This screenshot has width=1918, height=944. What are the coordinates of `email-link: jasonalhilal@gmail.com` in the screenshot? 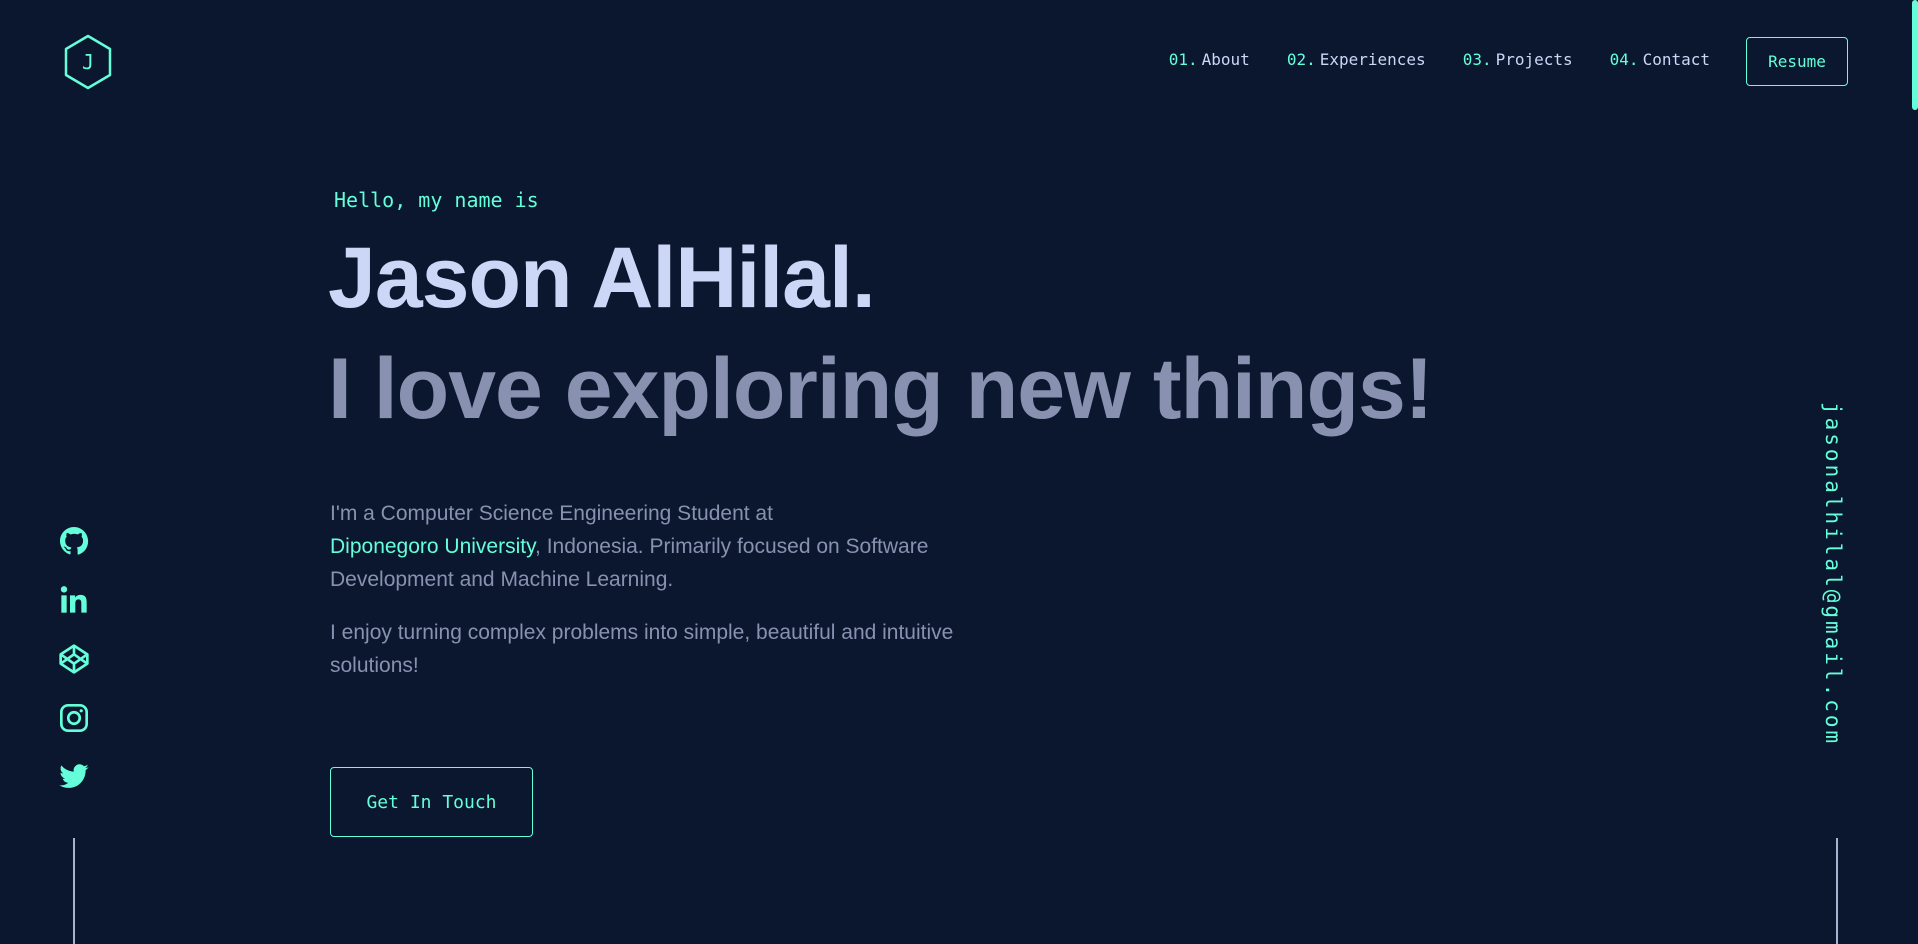 It's located at (1833, 574).